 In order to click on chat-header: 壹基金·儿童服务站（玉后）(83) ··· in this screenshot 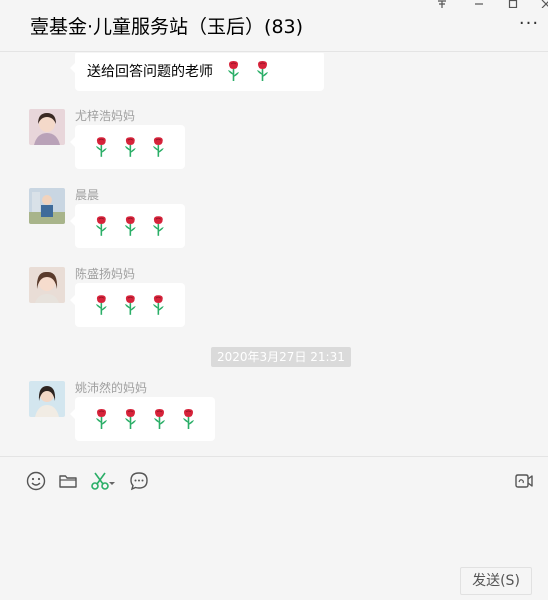, I will do `click(274, 26)`.